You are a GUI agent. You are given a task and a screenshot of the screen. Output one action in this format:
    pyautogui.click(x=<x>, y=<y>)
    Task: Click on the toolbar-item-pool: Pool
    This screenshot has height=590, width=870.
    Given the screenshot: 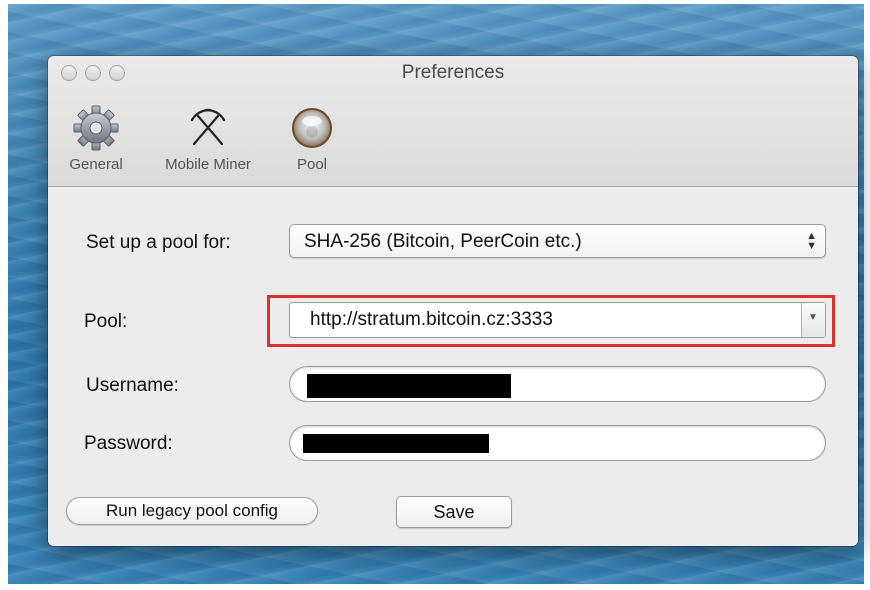 What is the action you would take?
    pyautogui.click(x=312, y=138)
    